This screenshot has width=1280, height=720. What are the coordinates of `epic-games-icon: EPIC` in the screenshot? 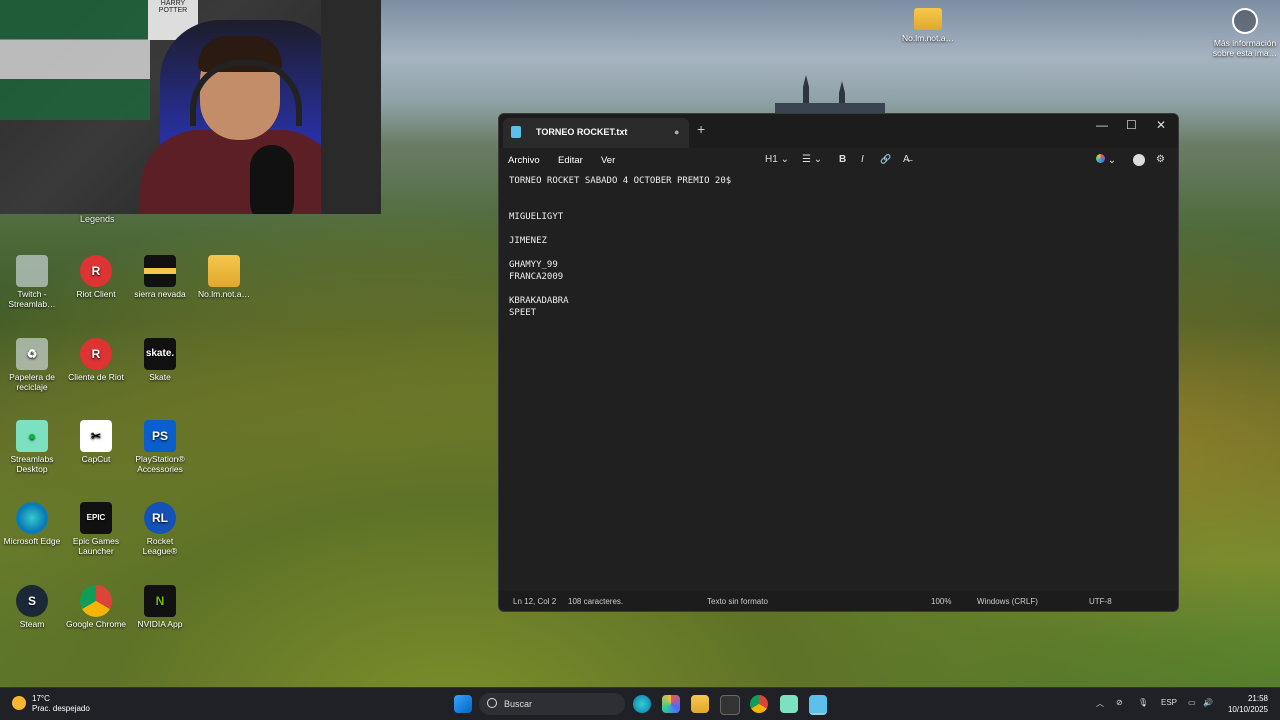 It's located at (96, 518).